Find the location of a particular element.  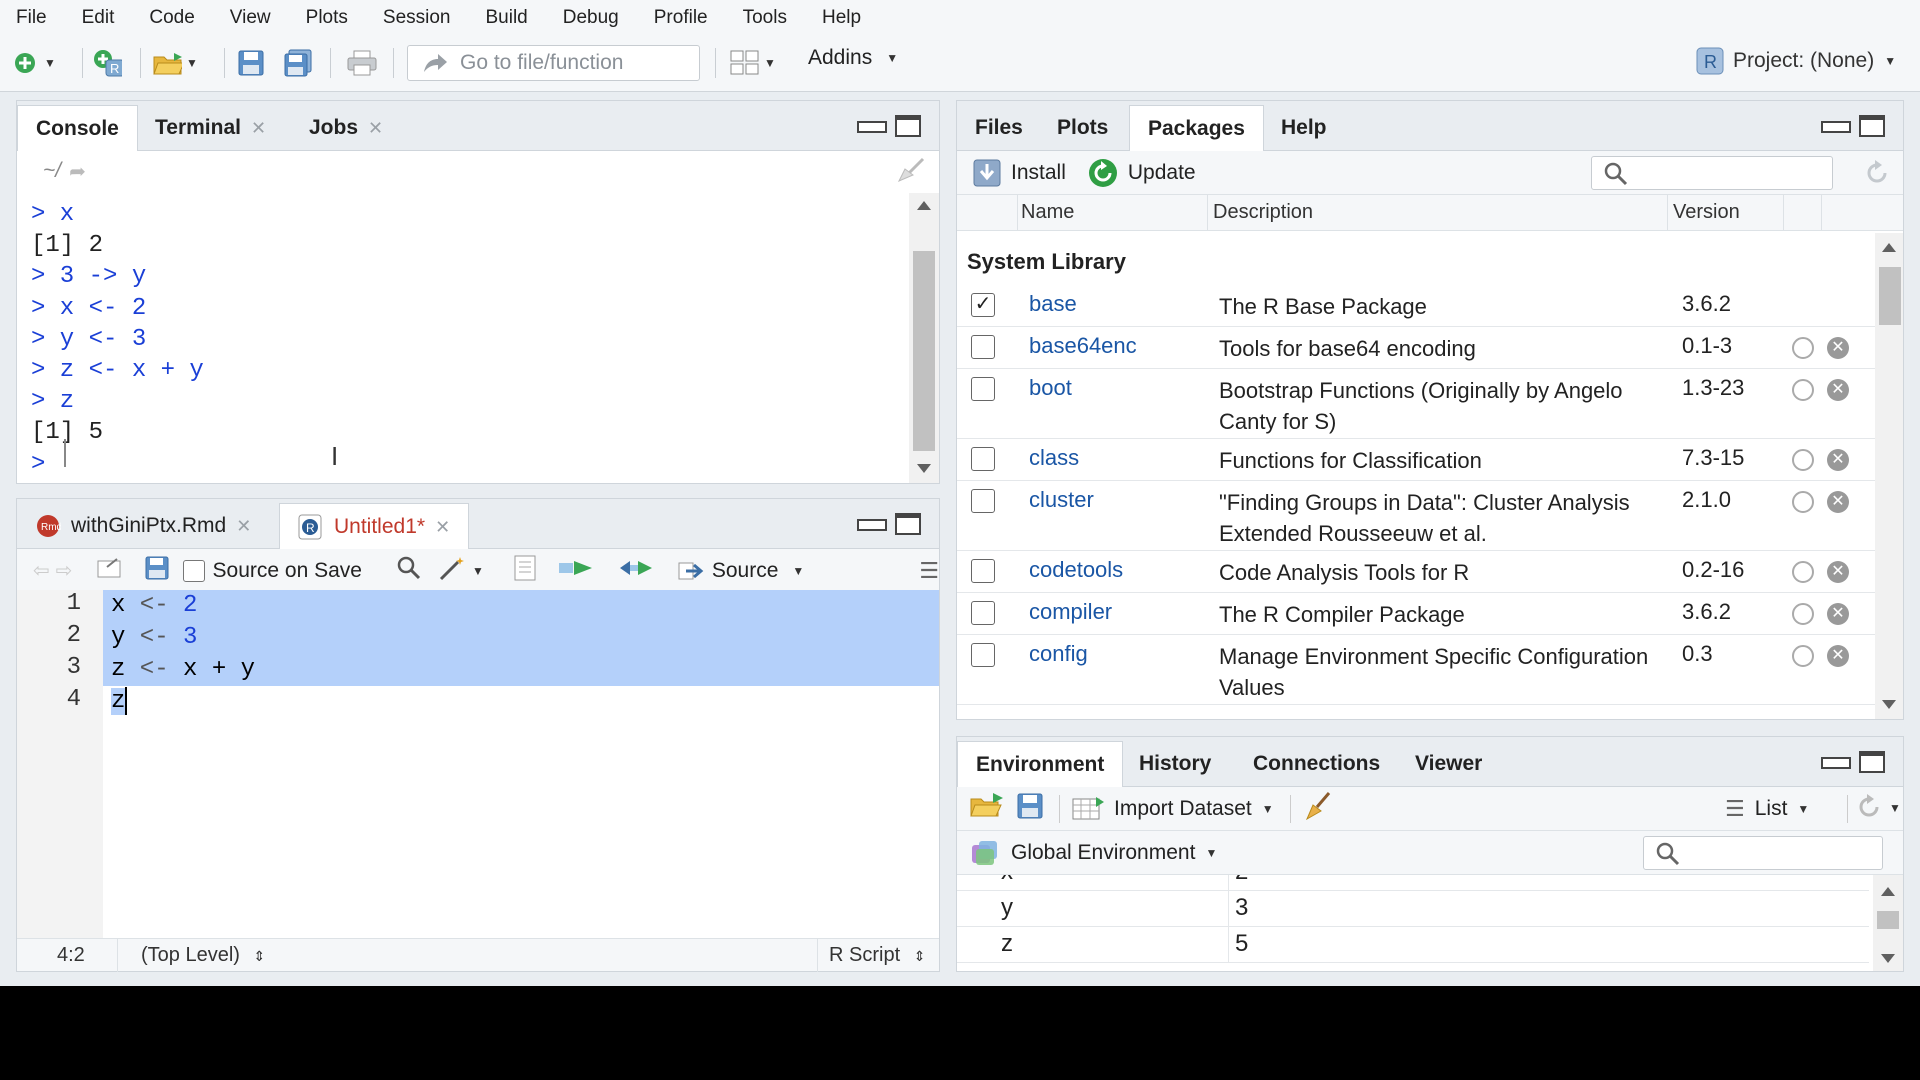

package-checkbox: ✓ is located at coordinates (983, 305).